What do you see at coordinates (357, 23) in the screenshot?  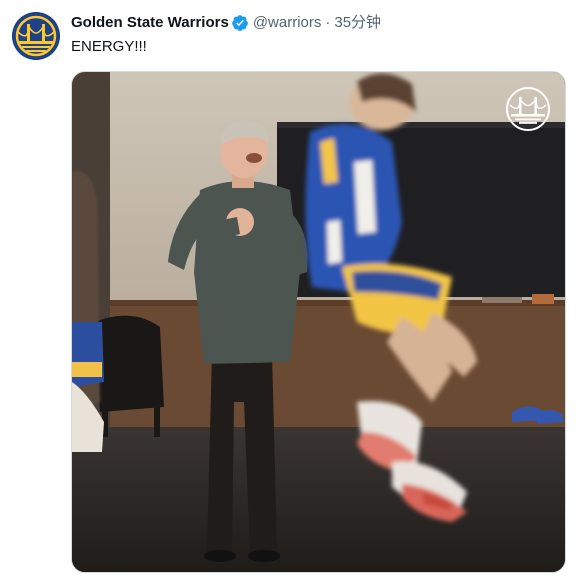 I see `timestamp: 35分钟` at bounding box center [357, 23].